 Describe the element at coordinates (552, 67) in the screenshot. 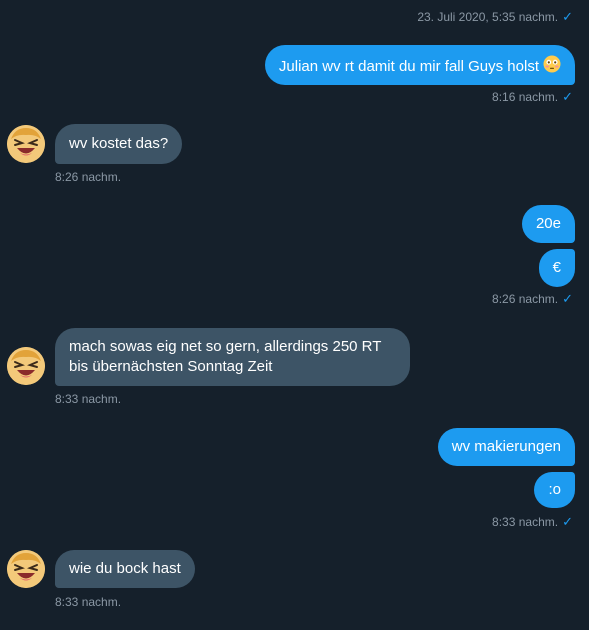

I see `flushed-face-emoji-icon` at that location.